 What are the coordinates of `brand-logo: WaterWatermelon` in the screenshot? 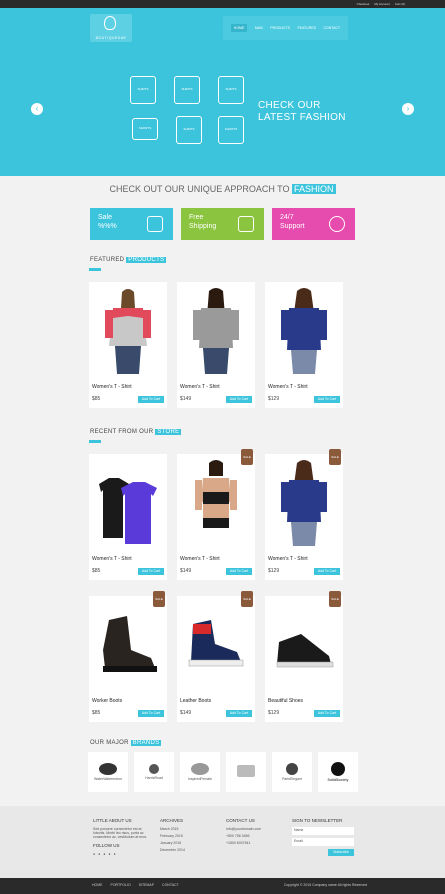 It's located at (108, 772).